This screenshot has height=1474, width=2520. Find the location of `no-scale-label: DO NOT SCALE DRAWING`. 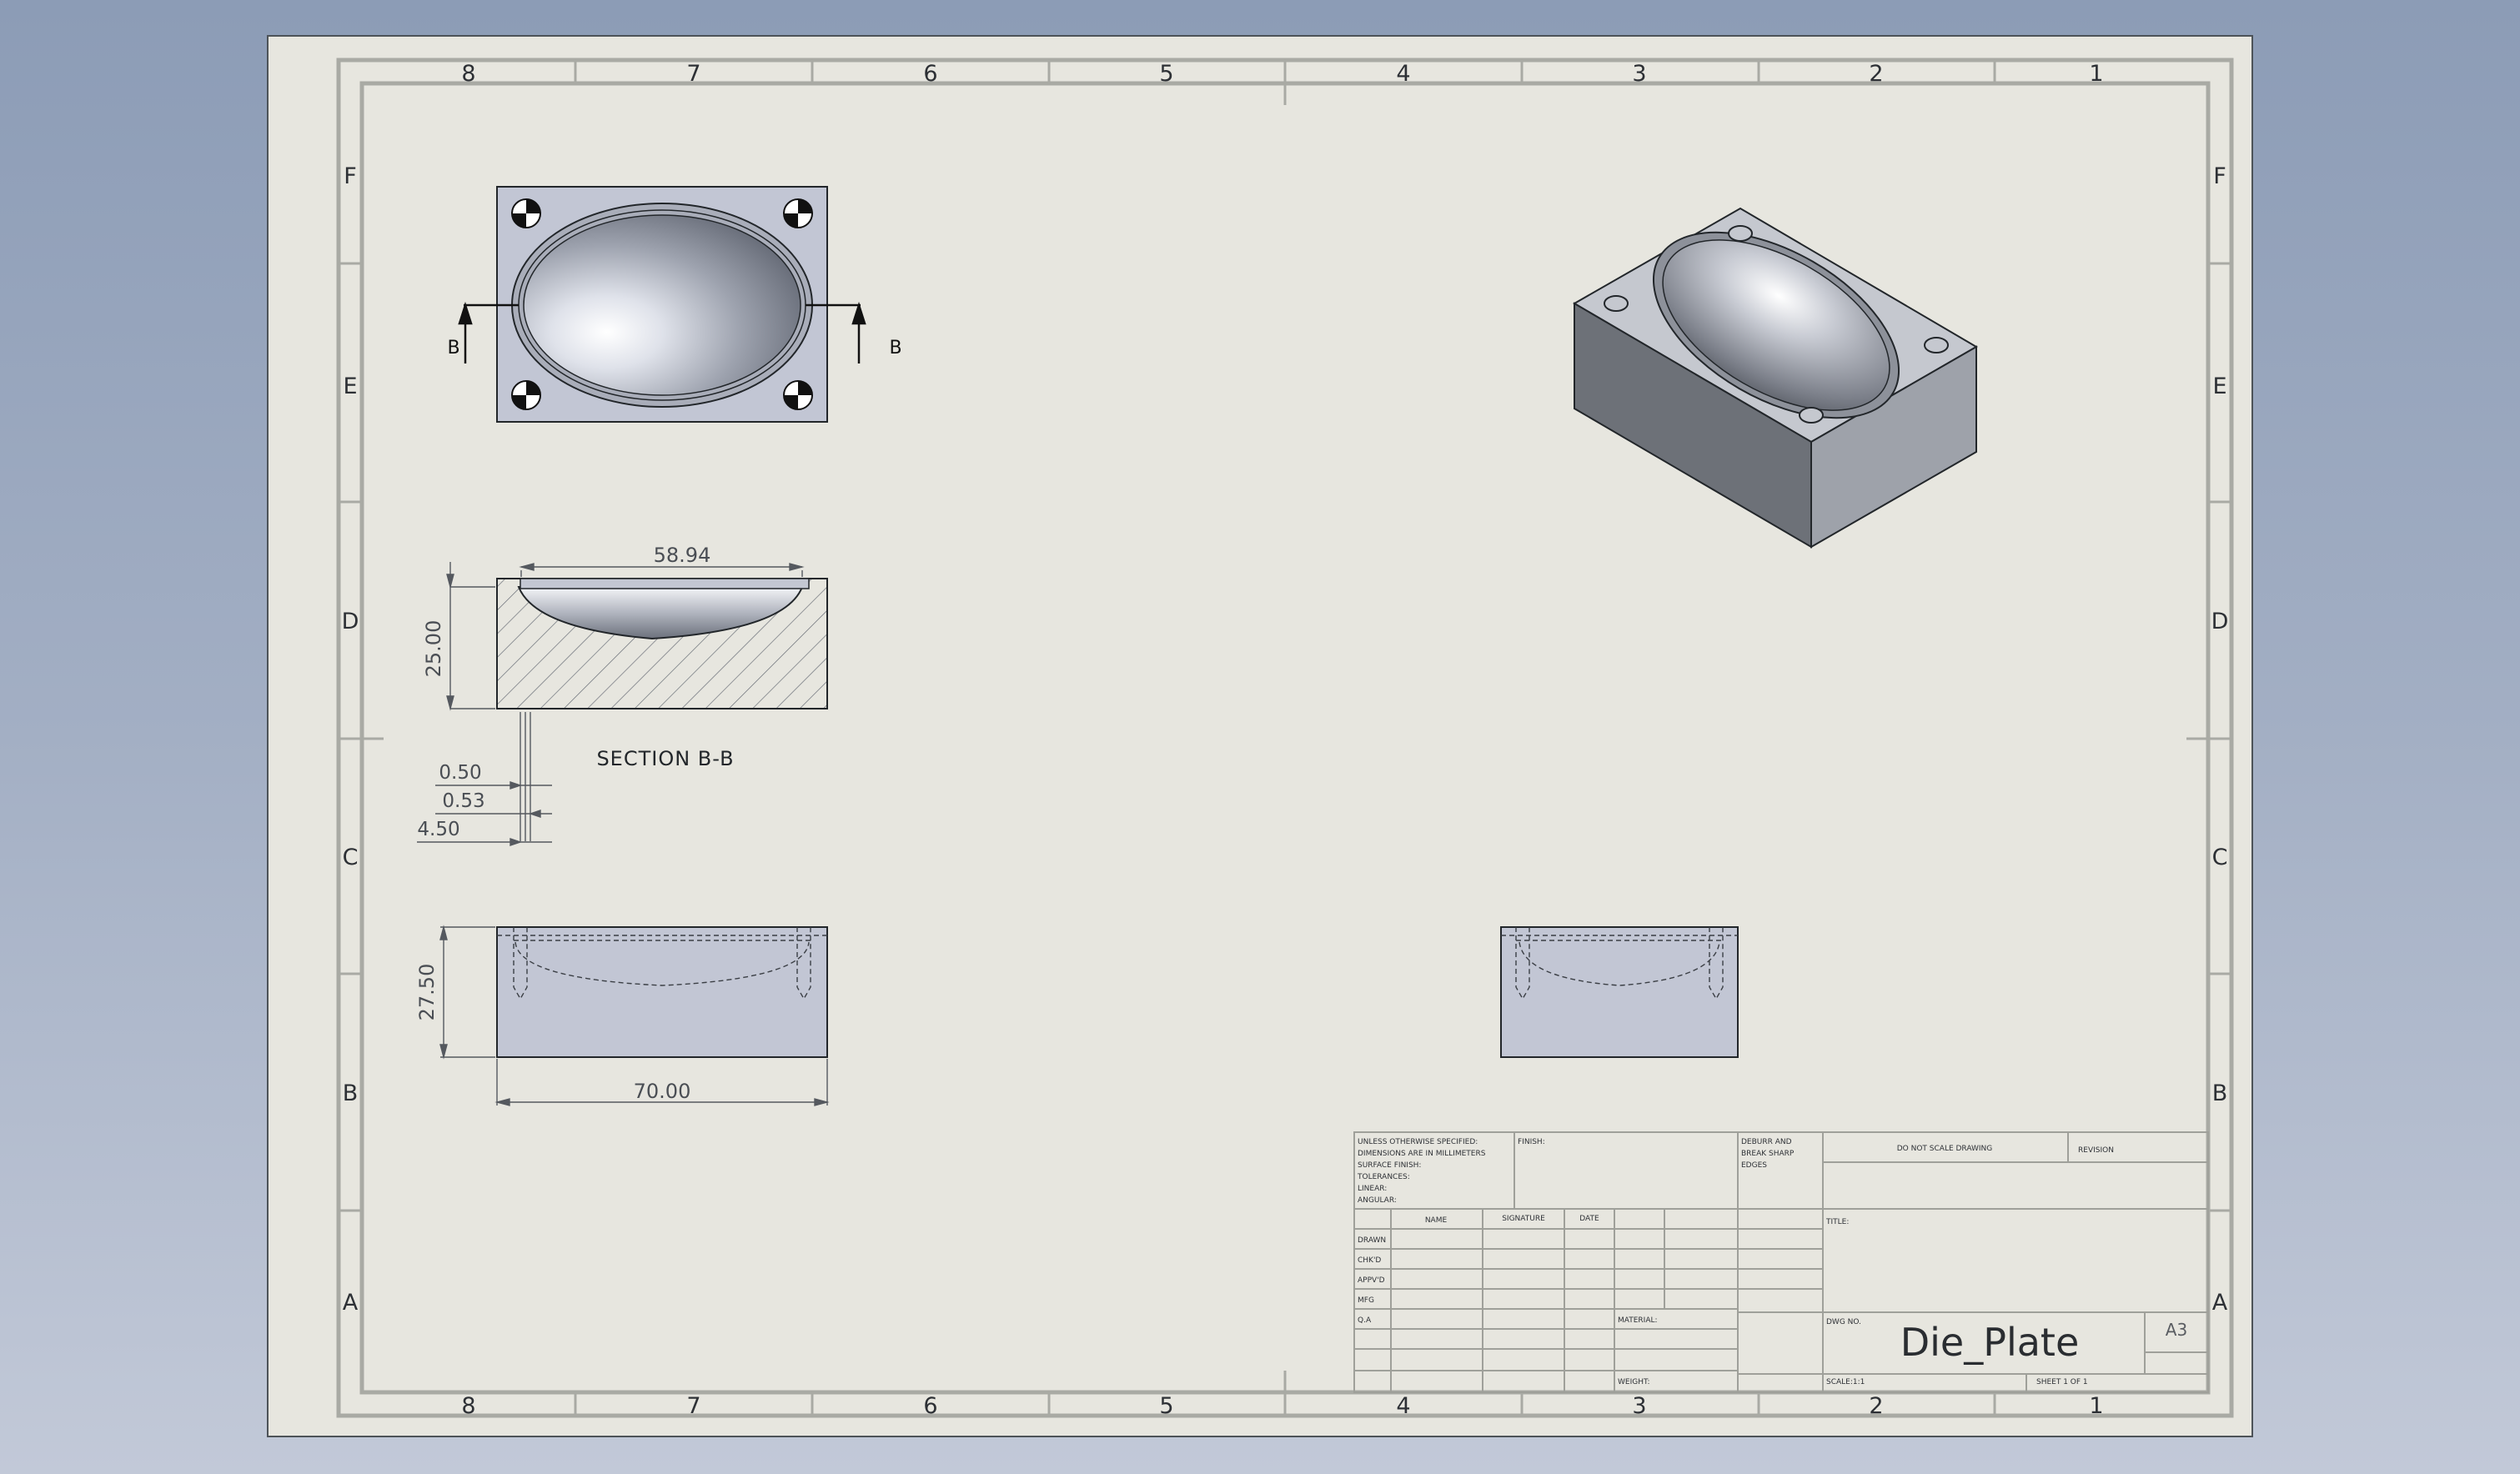

no-scale-label: DO NOT SCALE DRAWING is located at coordinates (1945, 1149).